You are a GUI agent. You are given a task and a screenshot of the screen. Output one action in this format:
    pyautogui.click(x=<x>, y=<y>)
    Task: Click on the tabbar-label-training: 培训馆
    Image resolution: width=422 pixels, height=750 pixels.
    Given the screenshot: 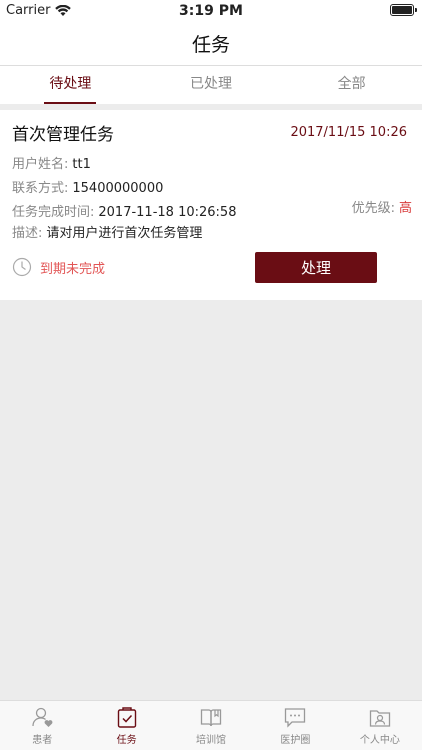 What is the action you would take?
    pyautogui.click(x=211, y=740)
    